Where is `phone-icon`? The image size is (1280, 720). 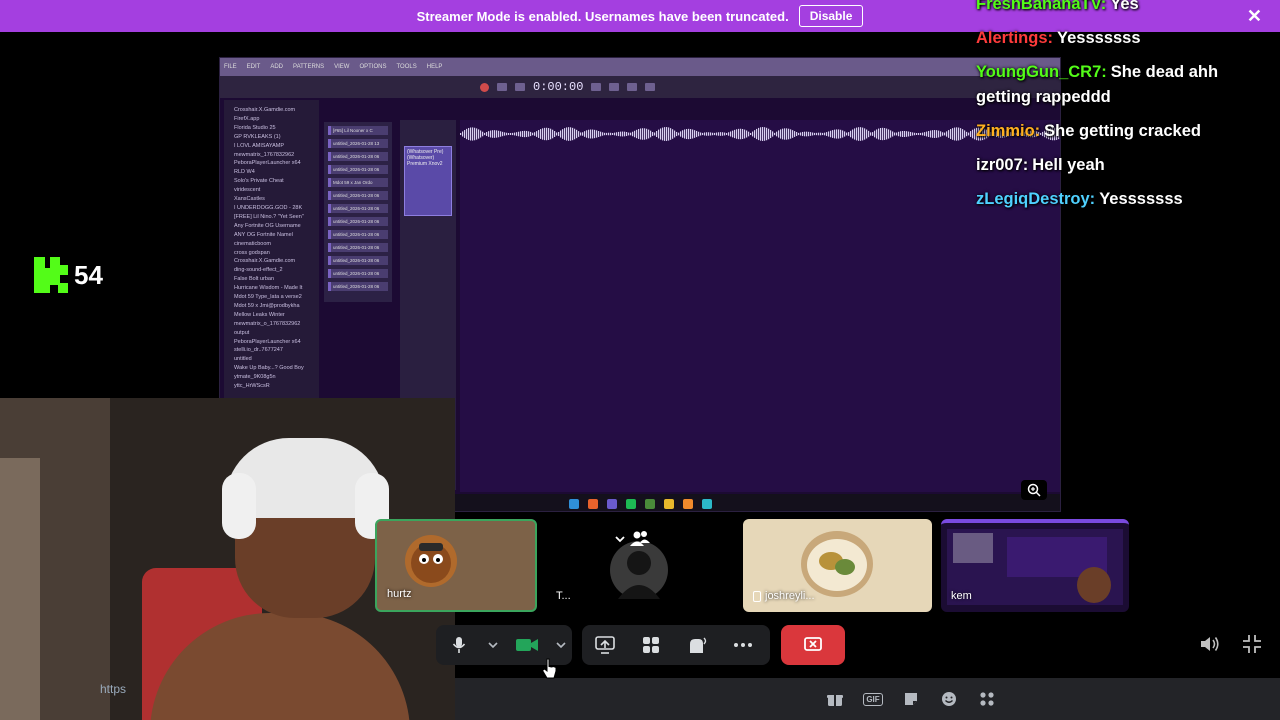
phone-icon is located at coordinates (757, 596).